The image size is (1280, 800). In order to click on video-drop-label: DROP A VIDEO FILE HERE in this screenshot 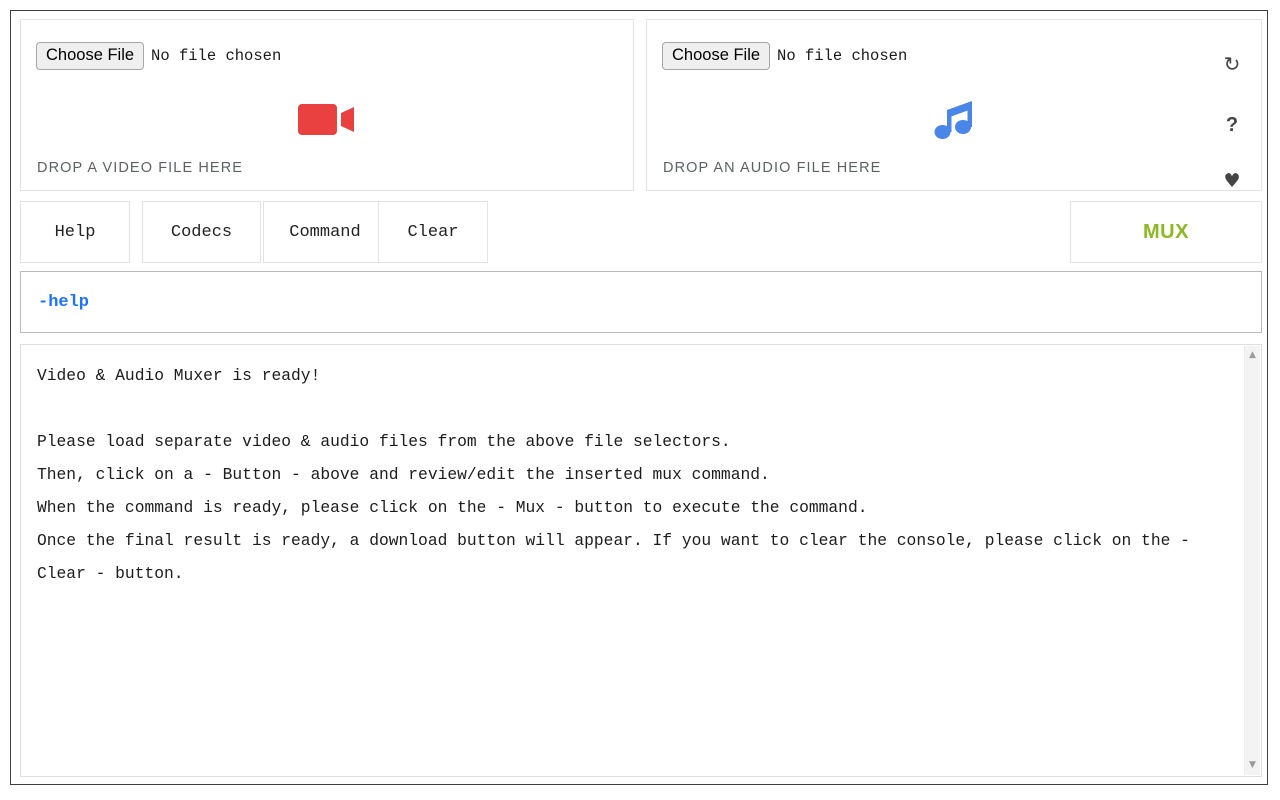, I will do `click(140, 168)`.